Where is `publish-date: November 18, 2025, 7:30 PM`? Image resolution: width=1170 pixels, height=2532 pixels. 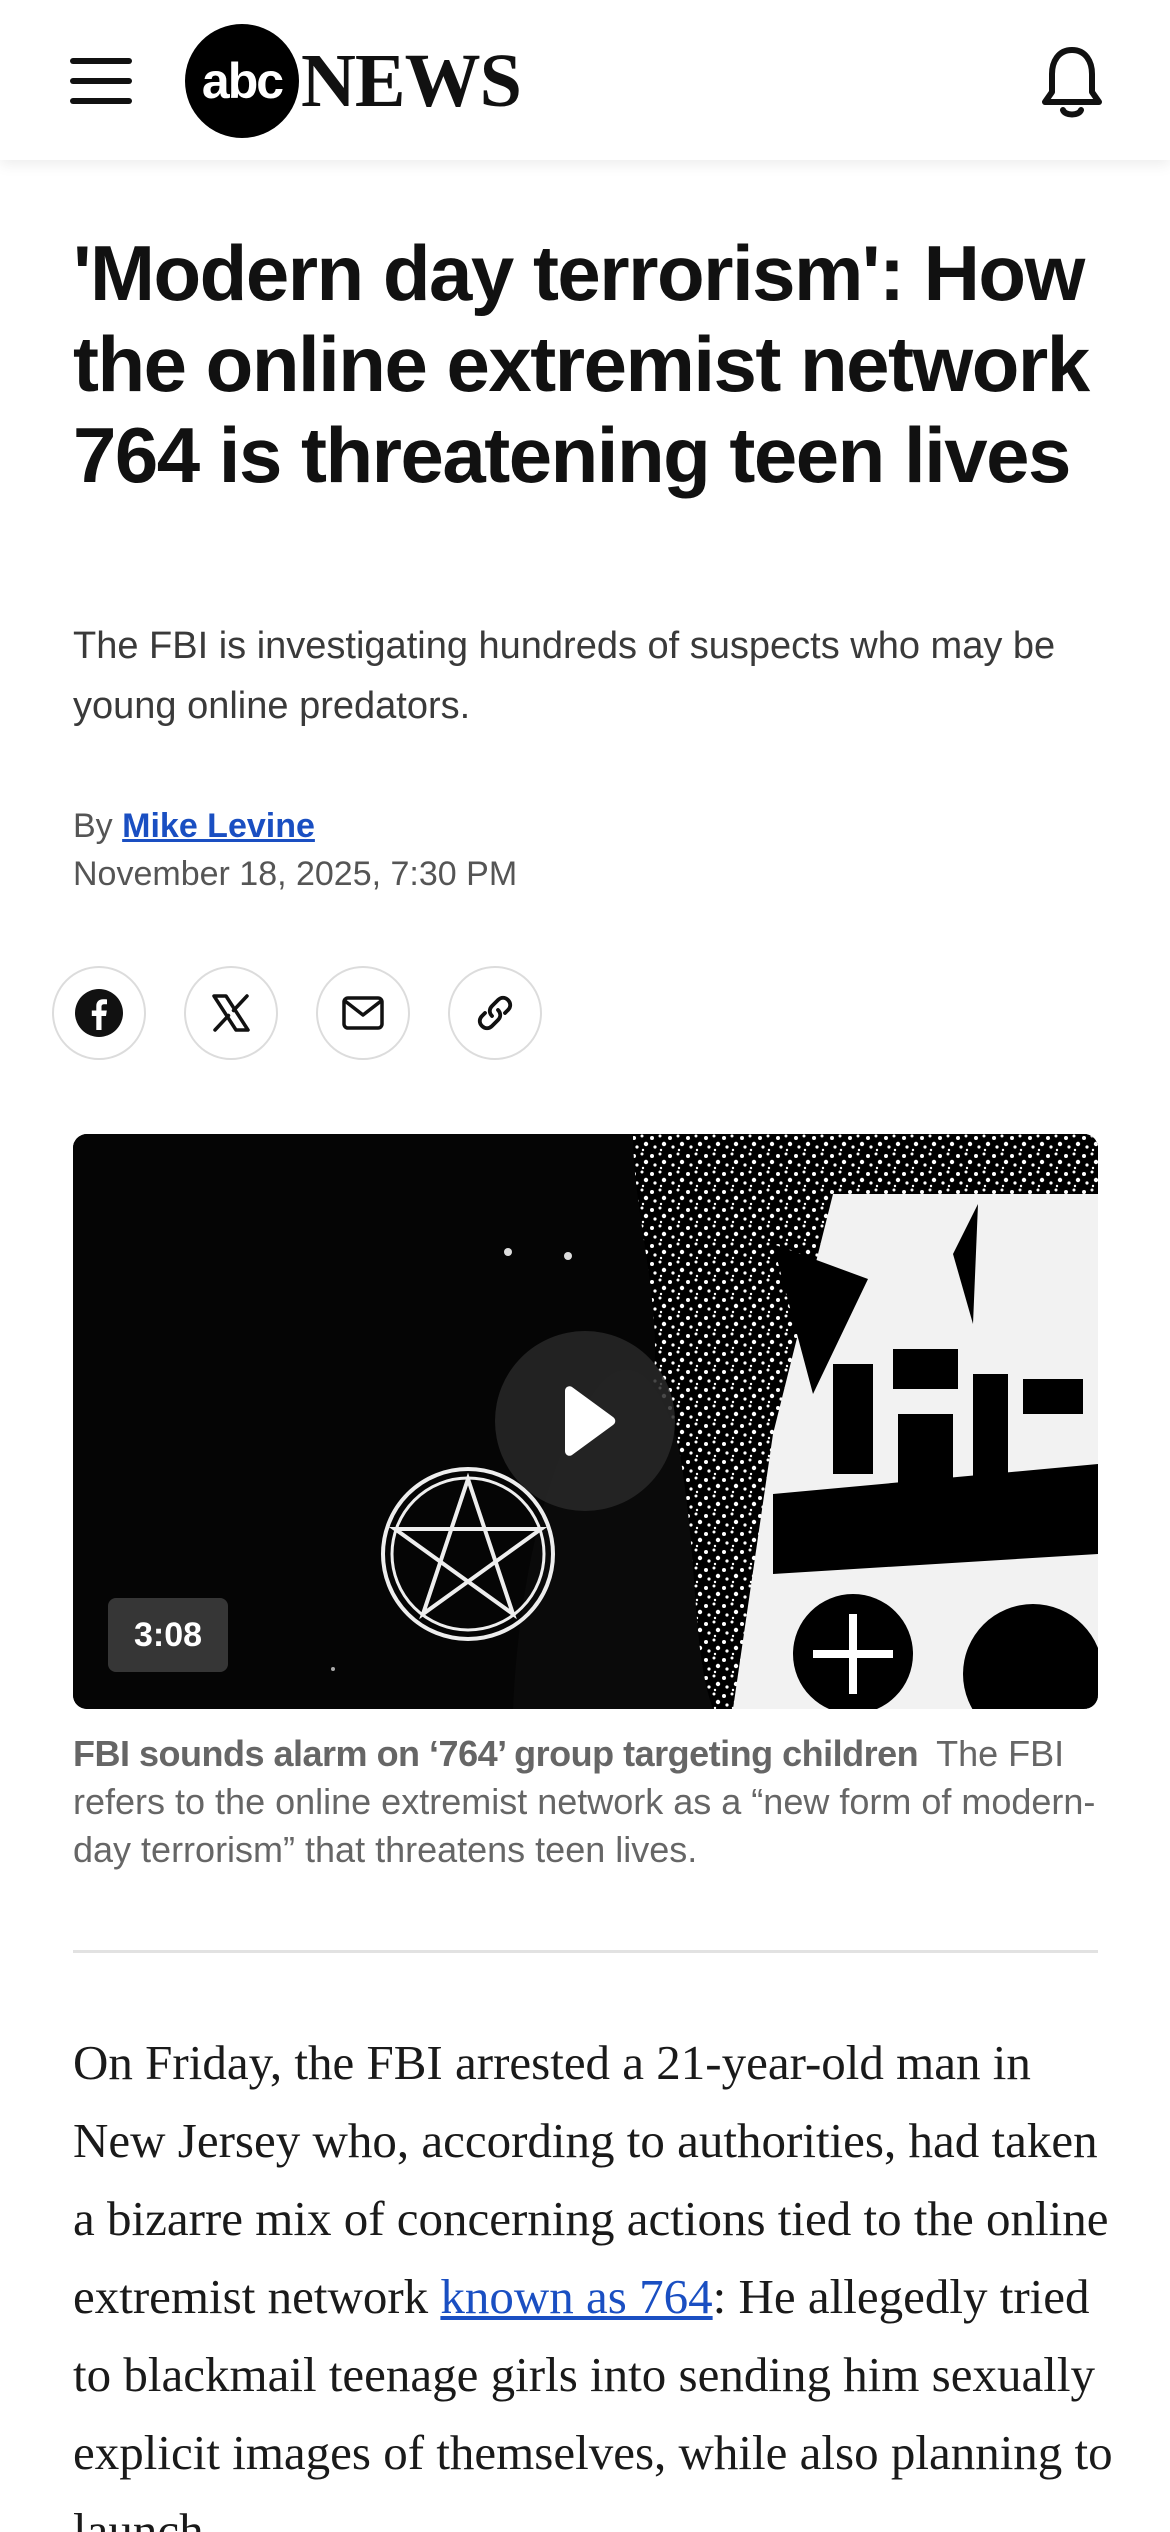
publish-date: November 18, 2025, 7:30 PM is located at coordinates (295, 874).